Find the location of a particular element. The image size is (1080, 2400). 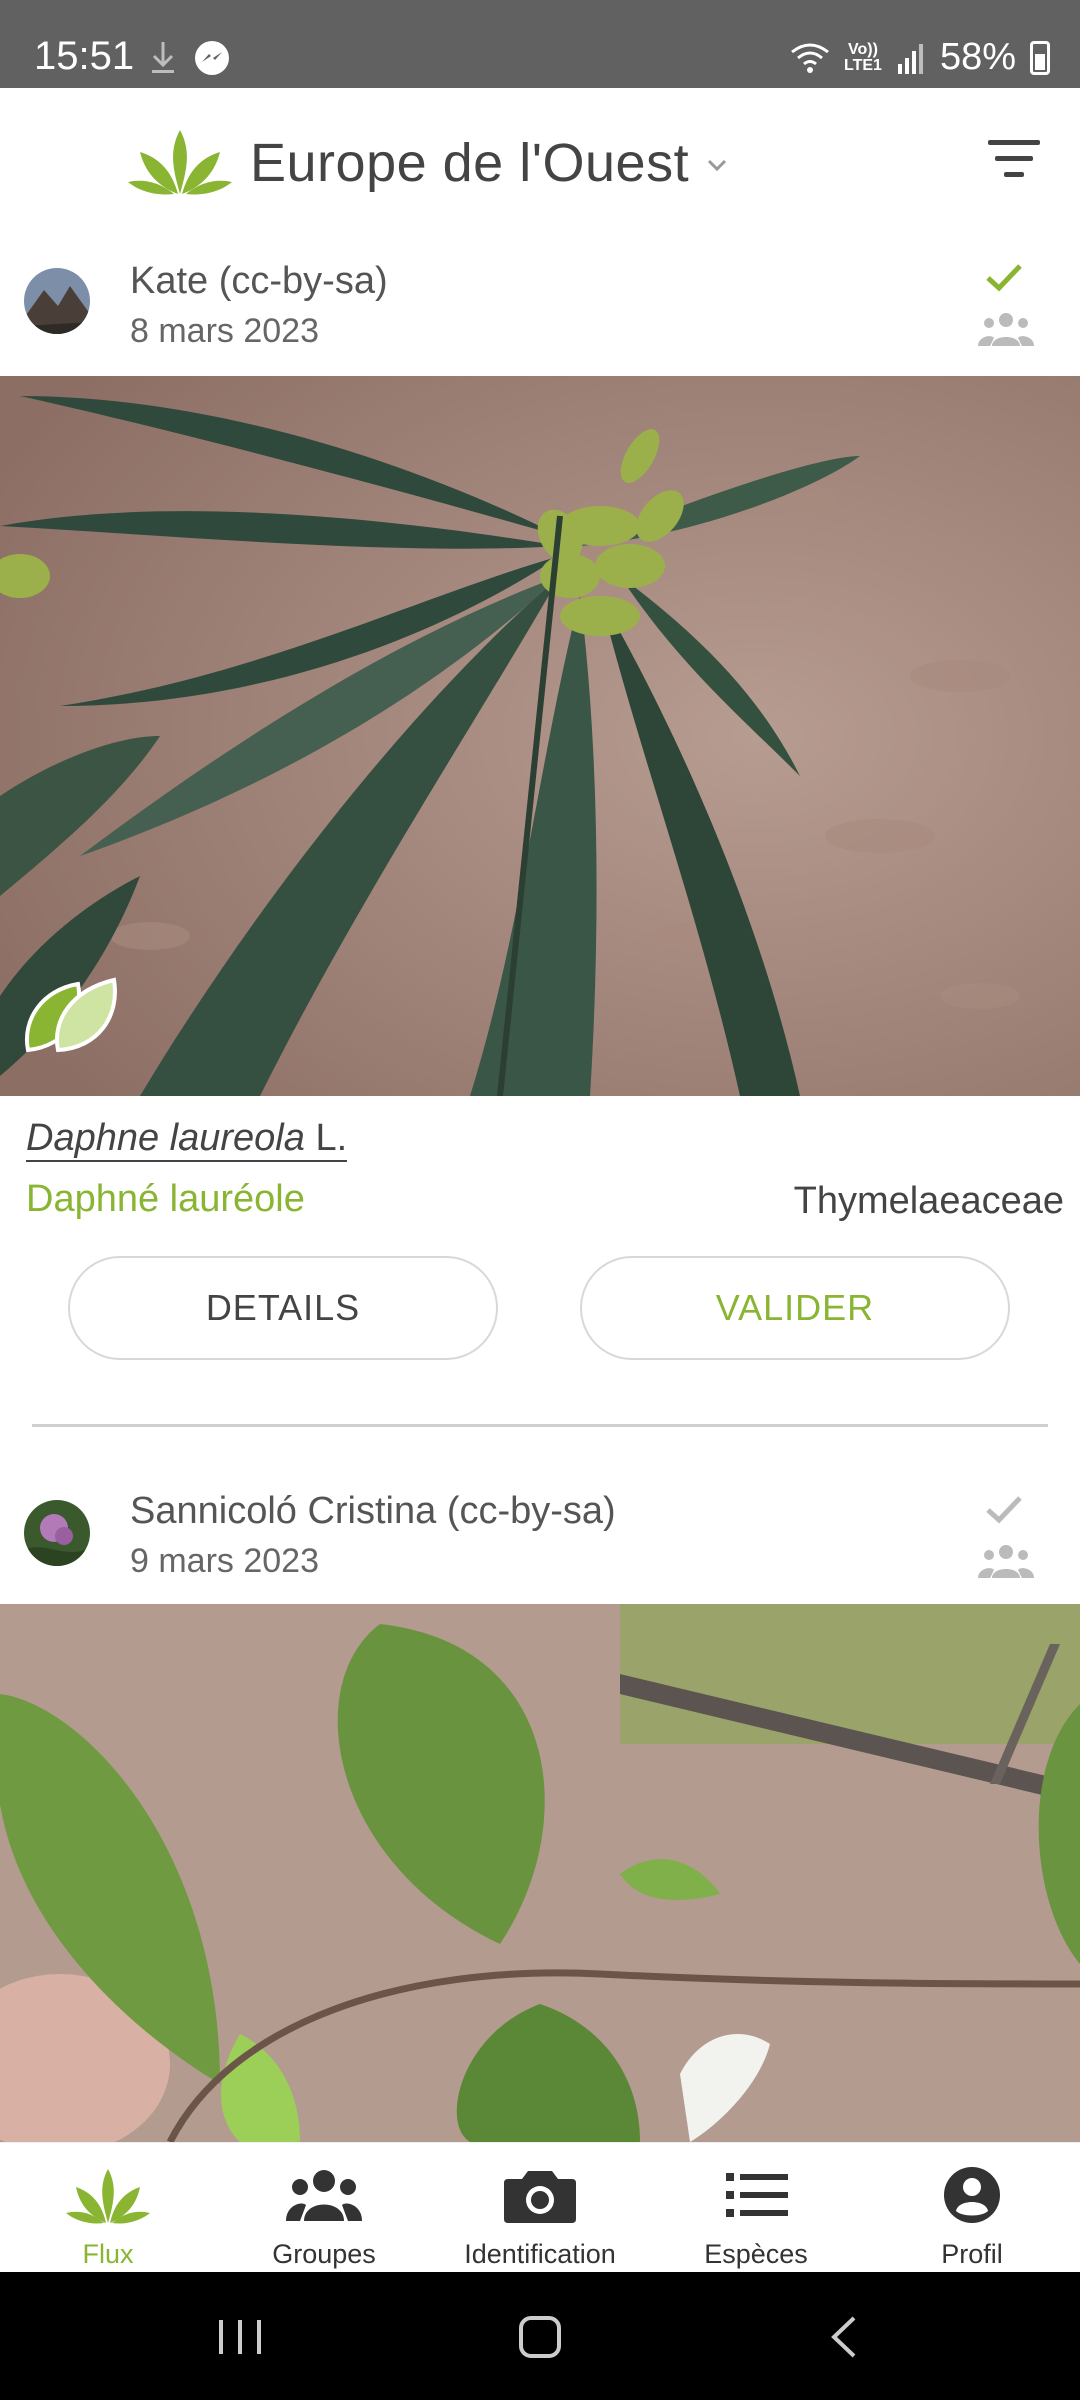

messenger-icon is located at coordinates (212, 58).